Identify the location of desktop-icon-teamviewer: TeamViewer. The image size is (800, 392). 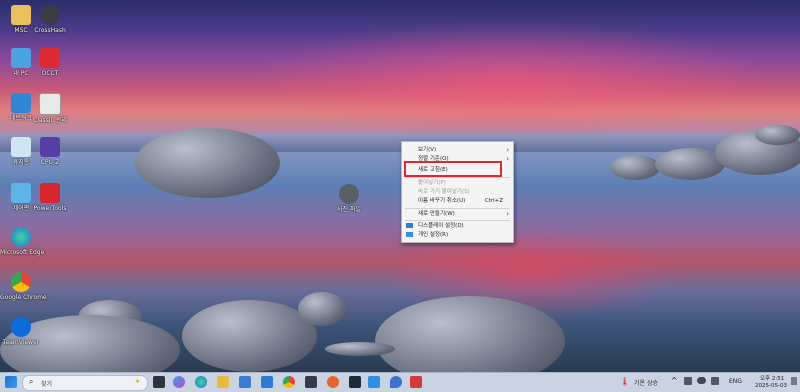
(21, 331).